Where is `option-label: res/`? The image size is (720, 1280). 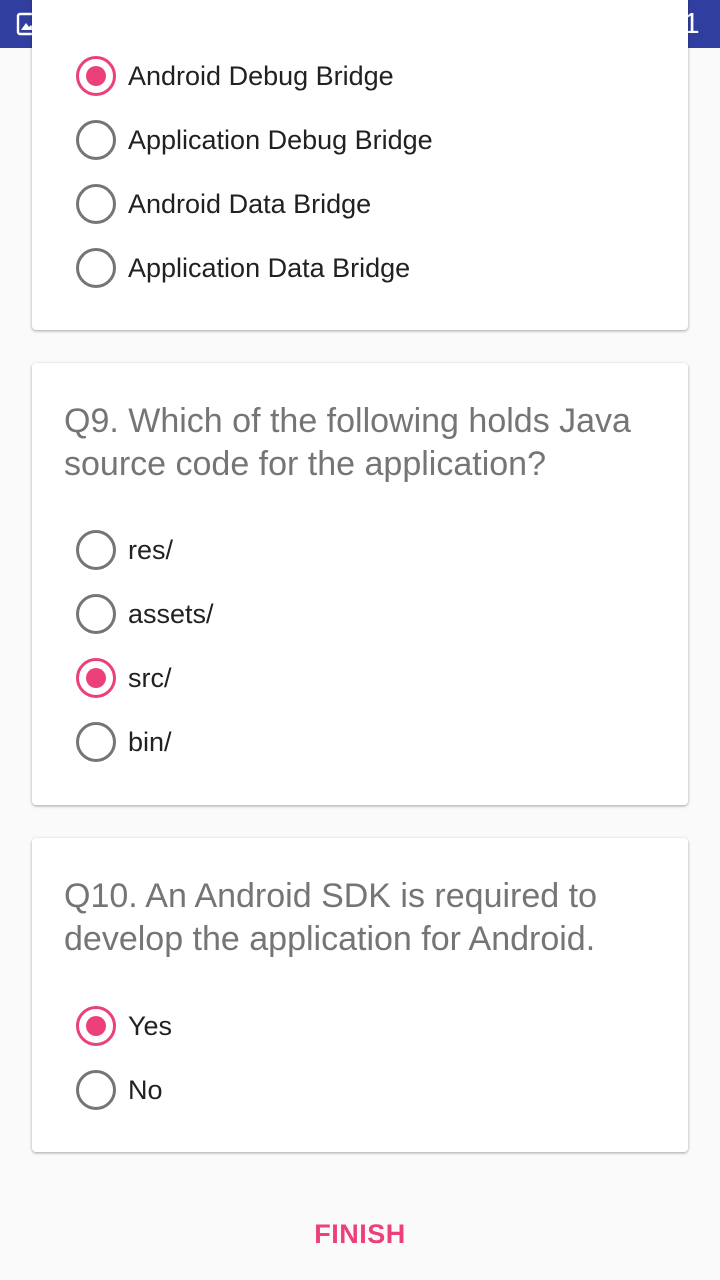
option-label: res/ is located at coordinates (151, 549).